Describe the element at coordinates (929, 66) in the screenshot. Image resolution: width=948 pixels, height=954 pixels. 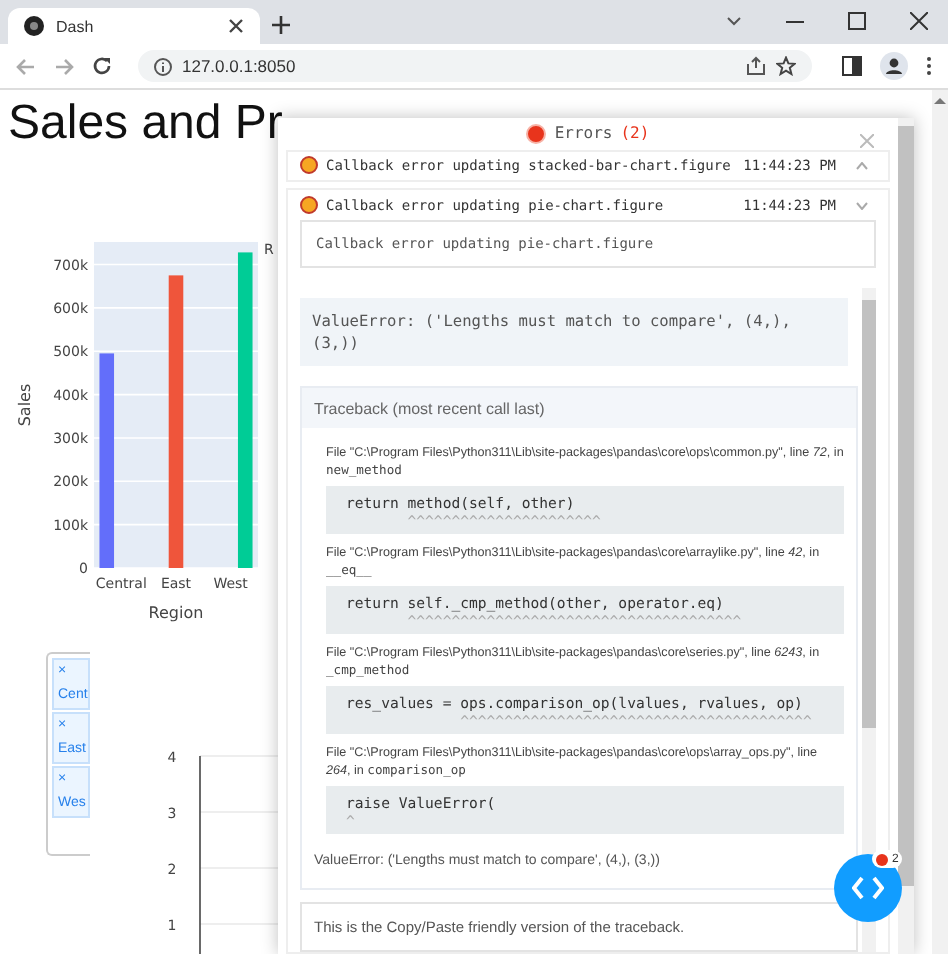
I see `menu-icon` at that location.